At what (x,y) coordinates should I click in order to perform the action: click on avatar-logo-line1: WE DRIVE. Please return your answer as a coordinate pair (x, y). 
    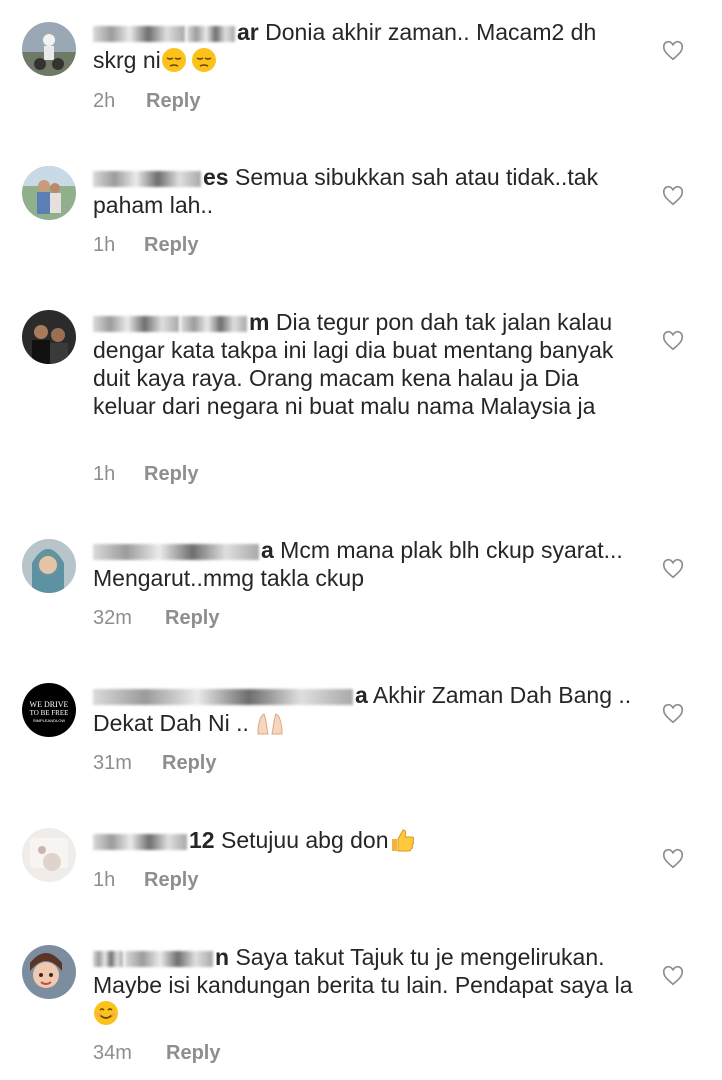
    Looking at the image, I should click on (49, 704).